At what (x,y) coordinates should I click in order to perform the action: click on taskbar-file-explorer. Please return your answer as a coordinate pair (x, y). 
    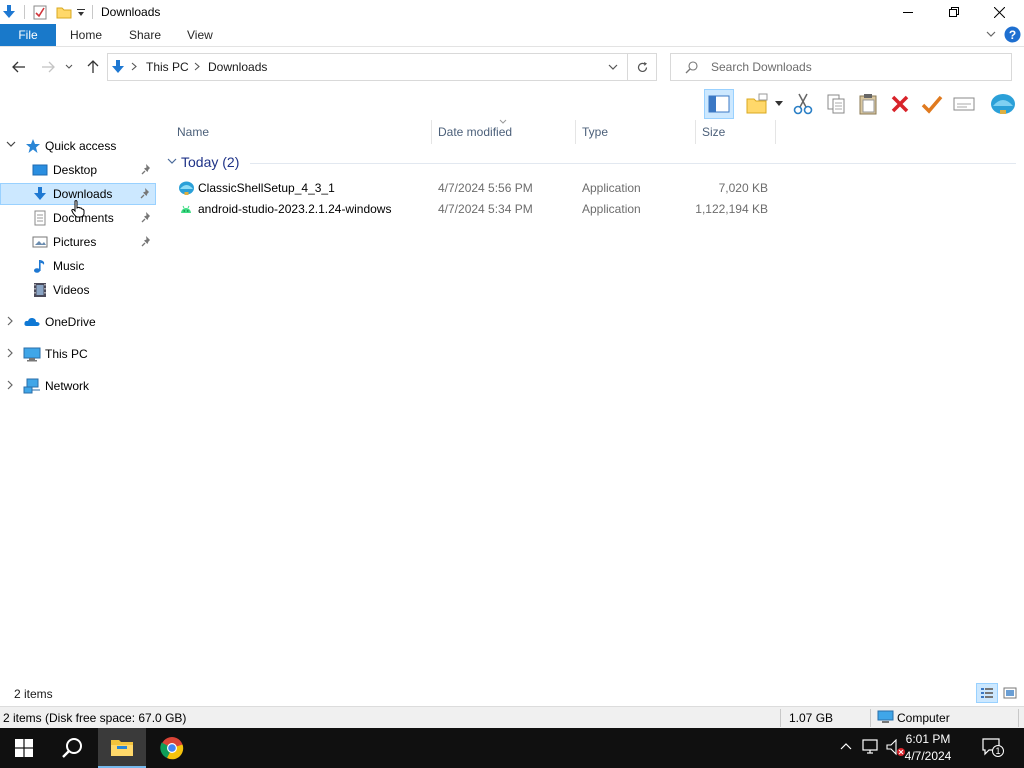
    Looking at the image, I should click on (122, 748).